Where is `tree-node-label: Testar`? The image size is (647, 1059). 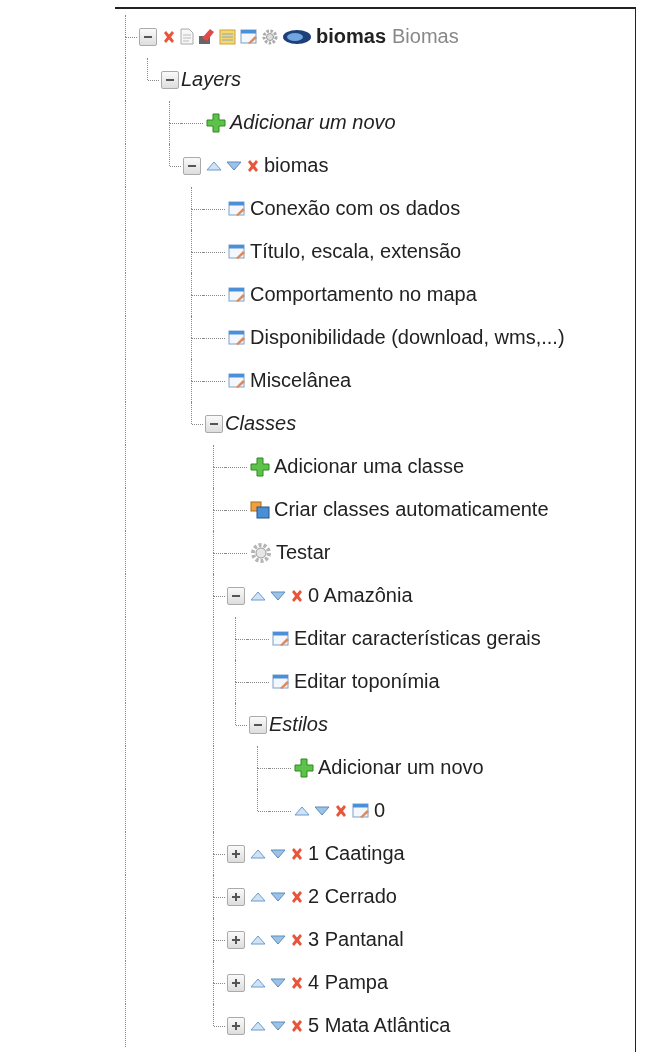 tree-node-label: Testar is located at coordinates (303, 552).